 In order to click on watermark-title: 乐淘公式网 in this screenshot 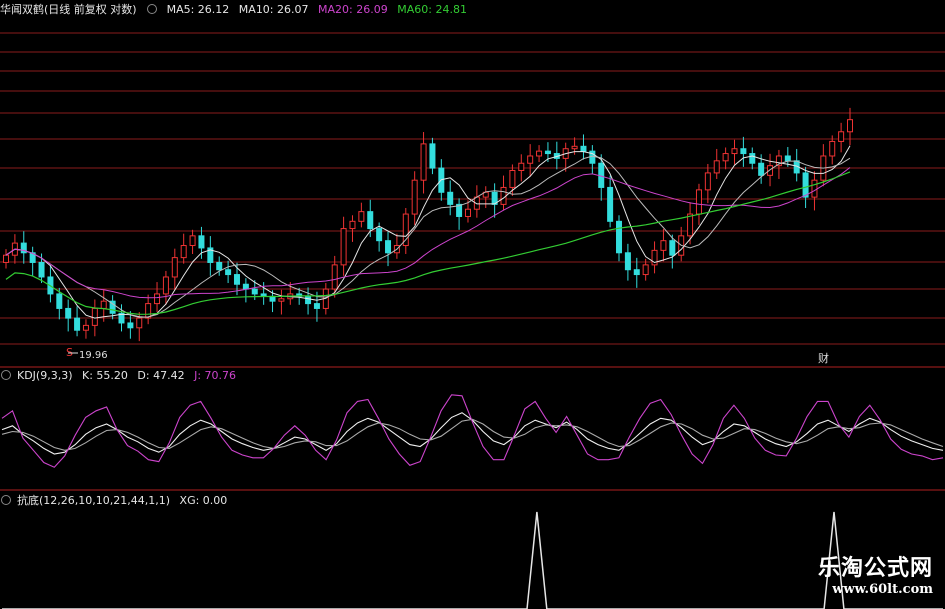, I will do `click(875, 568)`.